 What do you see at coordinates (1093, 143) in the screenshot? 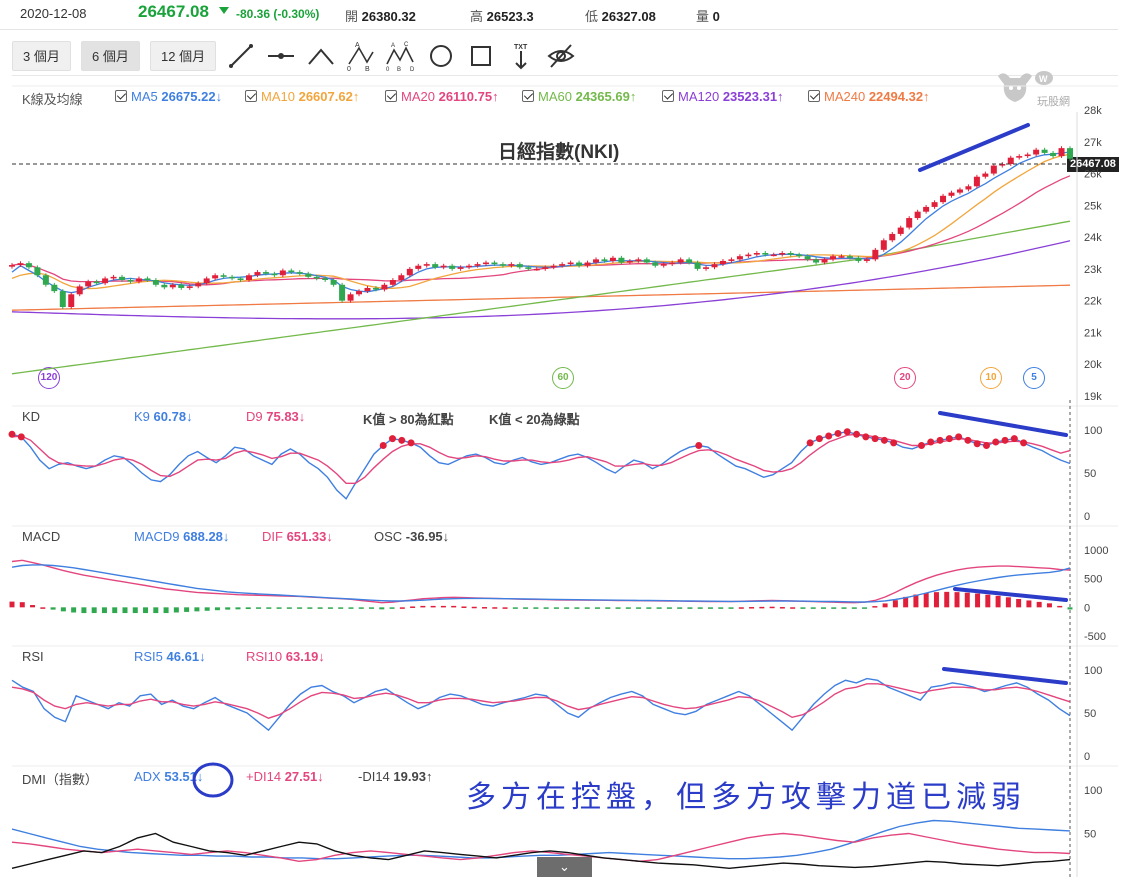
I see `price-y-tick: 27k` at bounding box center [1093, 143].